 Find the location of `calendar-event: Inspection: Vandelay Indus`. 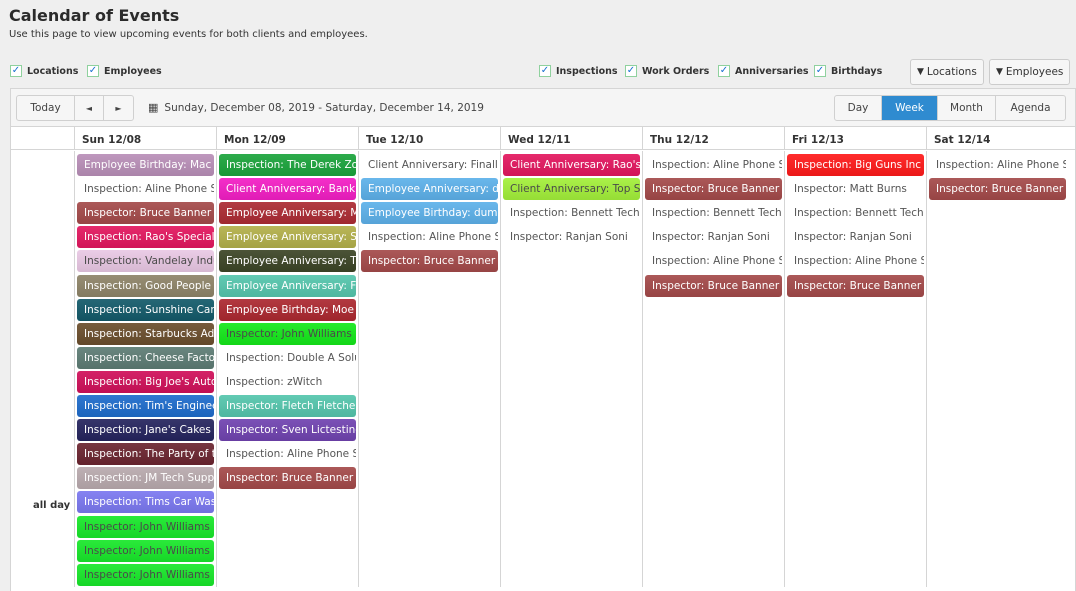

calendar-event: Inspection: Vandelay Indus is located at coordinates (145, 261).